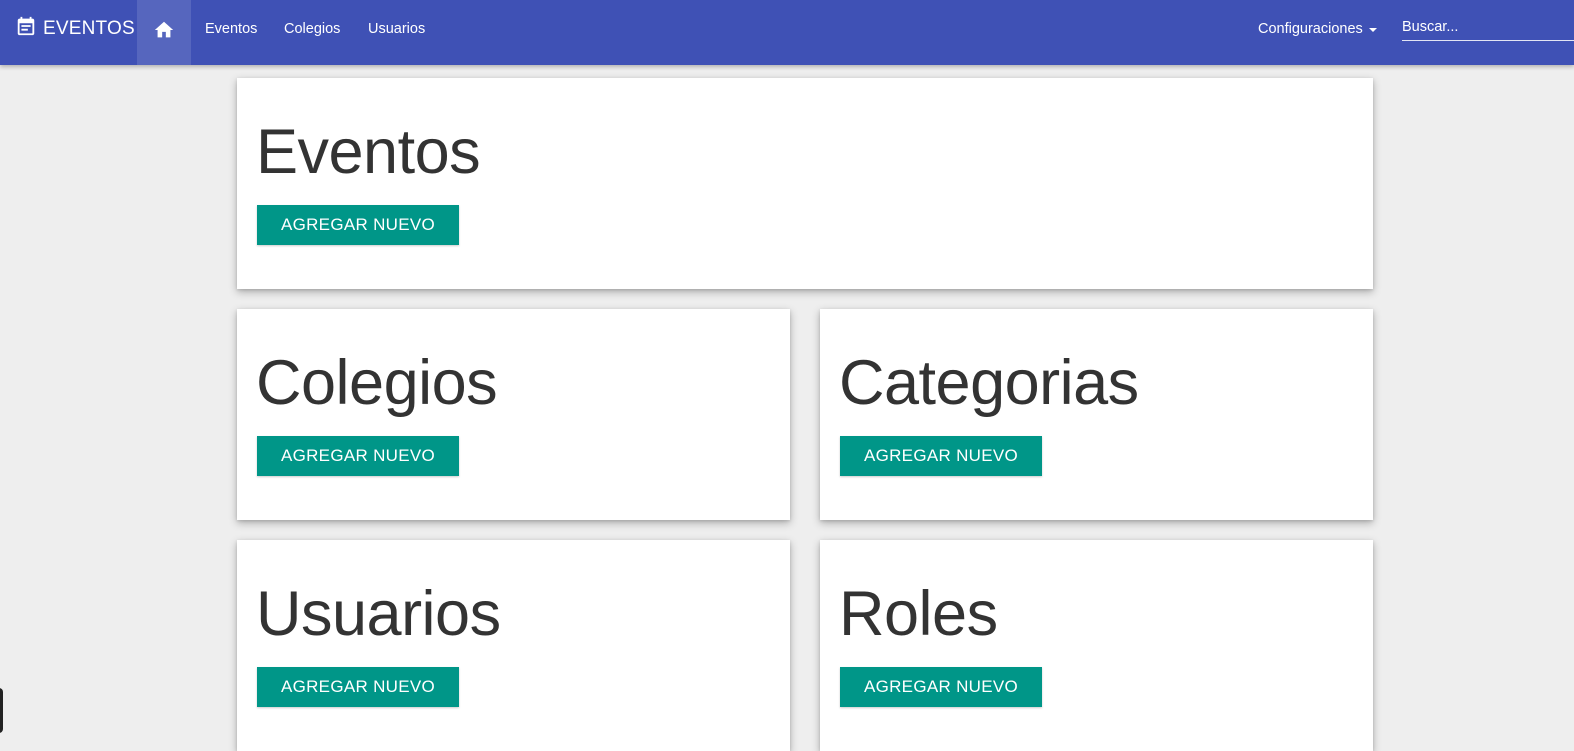 This screenshot has width=1574, height=751. I want to click on calendar-icon, so click(26, 26).